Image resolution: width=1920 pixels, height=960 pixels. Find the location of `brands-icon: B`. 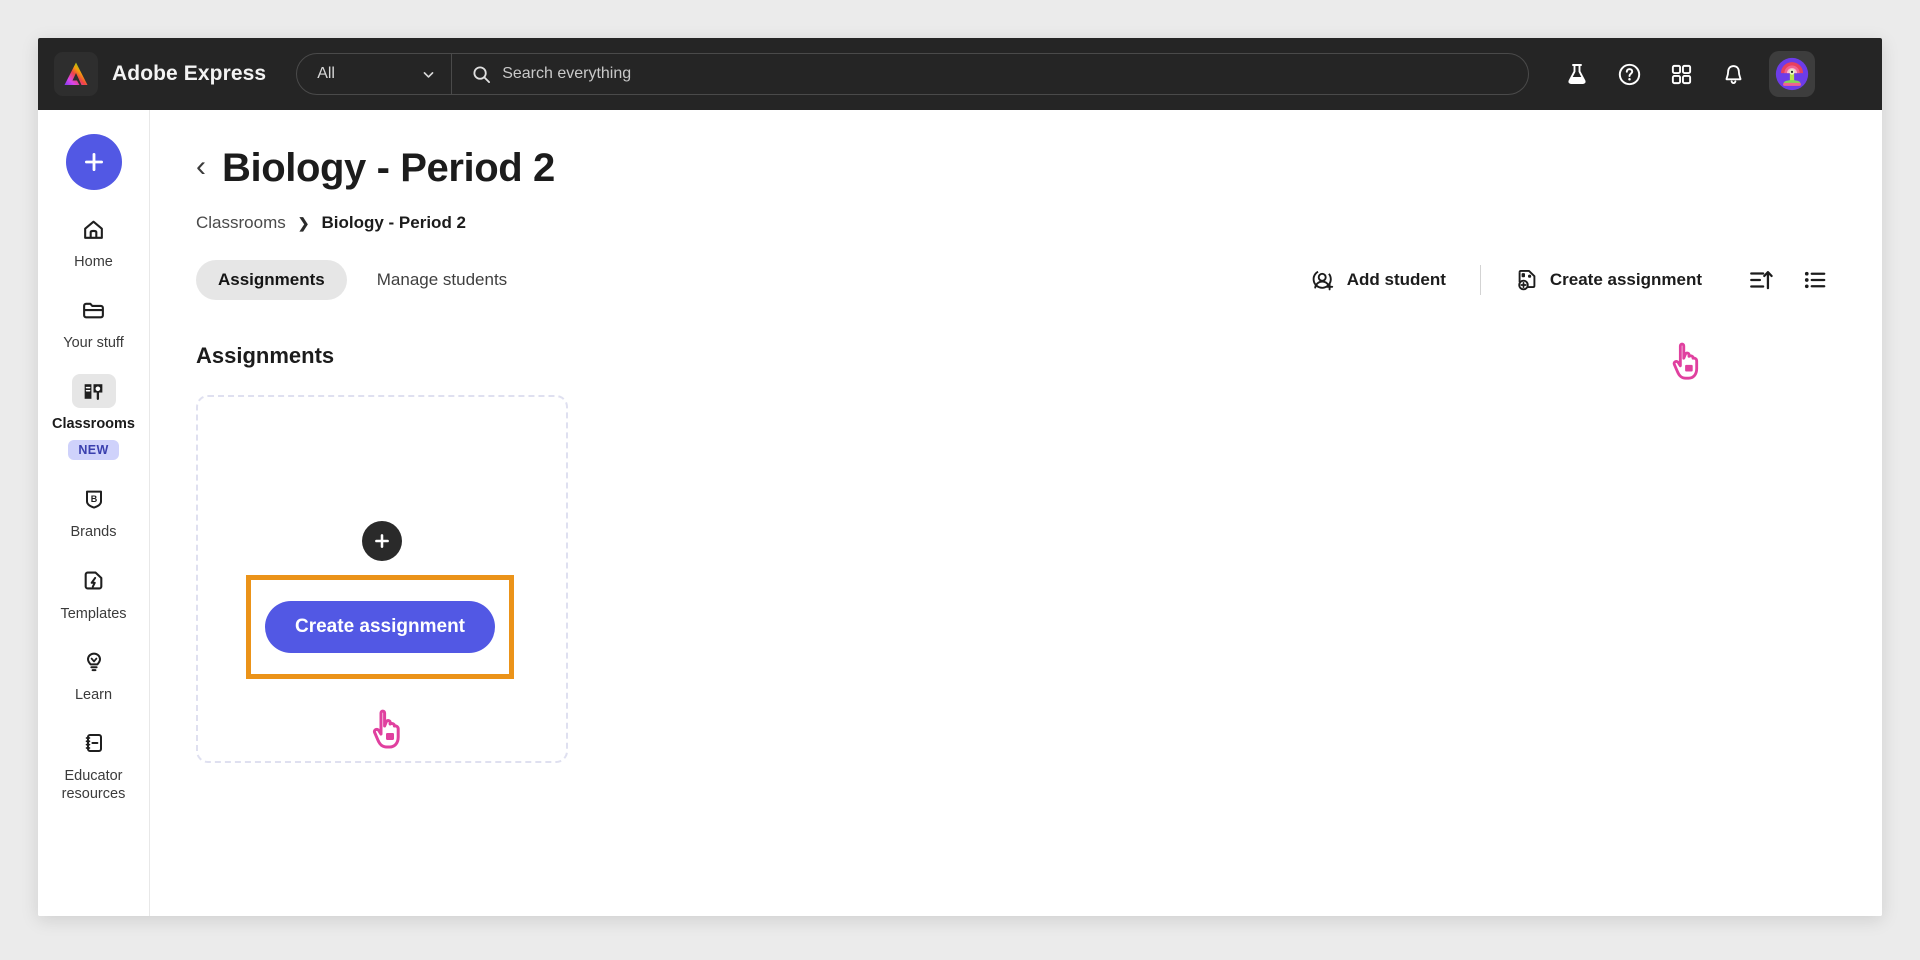

brands-icon: B is located at coordinates (93, 499).